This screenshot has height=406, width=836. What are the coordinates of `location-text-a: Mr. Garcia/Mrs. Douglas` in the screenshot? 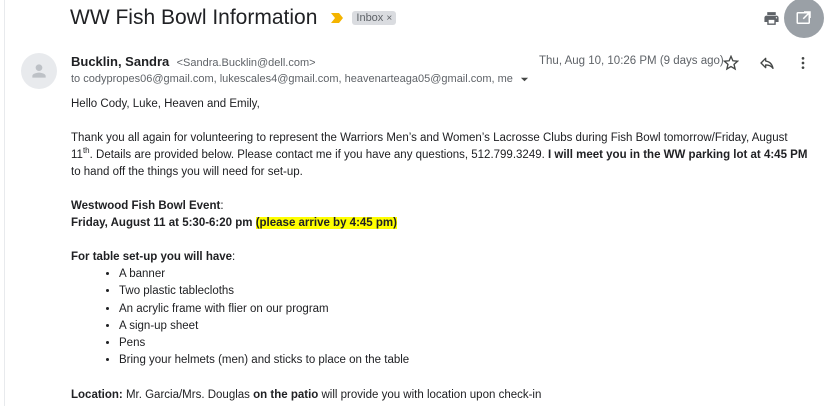 It's located at (188, 394).